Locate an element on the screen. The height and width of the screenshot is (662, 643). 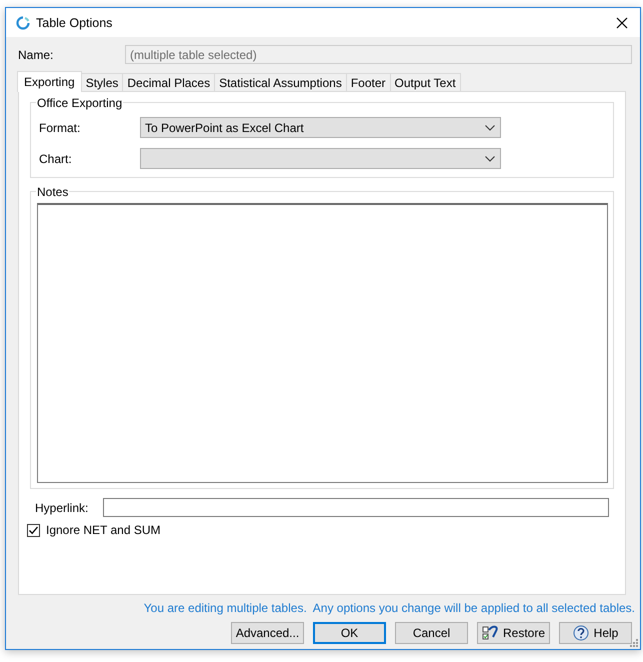
tab: Output Text is located at coordinates (425, 82).